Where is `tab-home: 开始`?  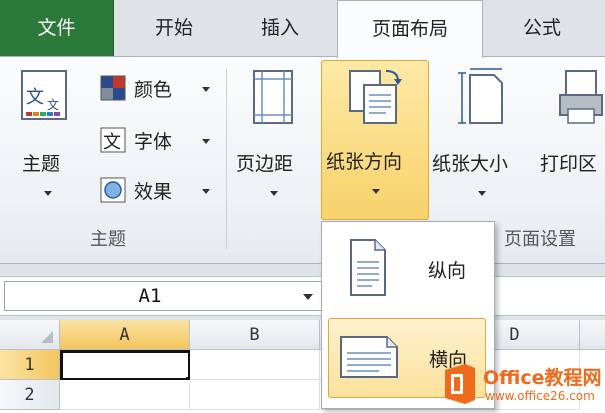
tab-home: 开始 is located at coordinates (174, 28).